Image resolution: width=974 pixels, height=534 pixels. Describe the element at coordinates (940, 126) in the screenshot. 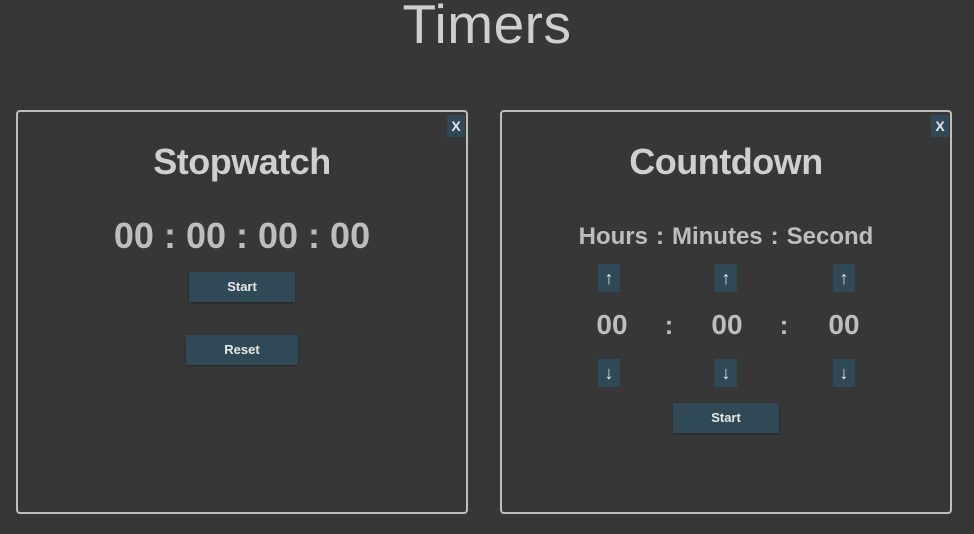

I see `countdown-close-button: X` at that location.